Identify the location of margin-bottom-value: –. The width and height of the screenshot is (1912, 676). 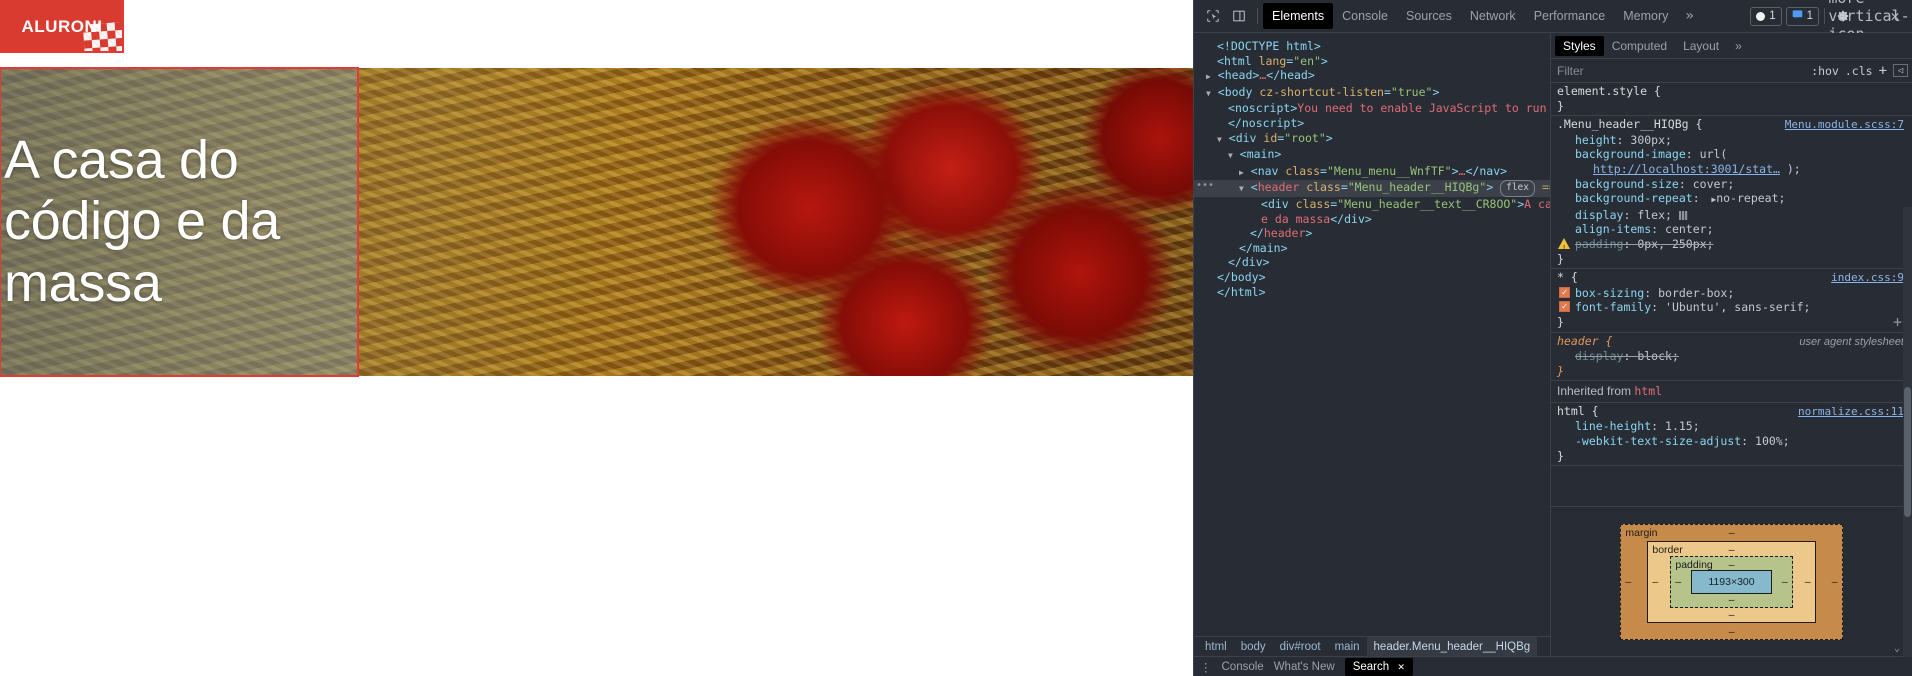
(1732, 632).